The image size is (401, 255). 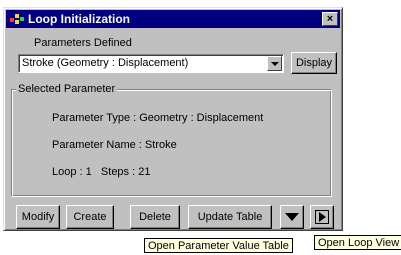 What do you see at coordinates (79, 19) in the screenshot?
I see `window-title: Loop Initialization` at bounding box center [79, 19].